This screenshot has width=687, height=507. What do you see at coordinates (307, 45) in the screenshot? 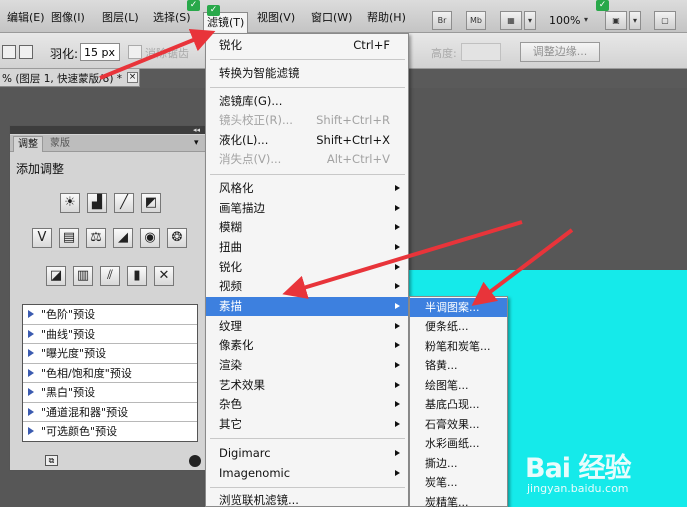
I see `menu-item-last-filter: 锐化 Ctrl+F` at bounding box center [307, 45].